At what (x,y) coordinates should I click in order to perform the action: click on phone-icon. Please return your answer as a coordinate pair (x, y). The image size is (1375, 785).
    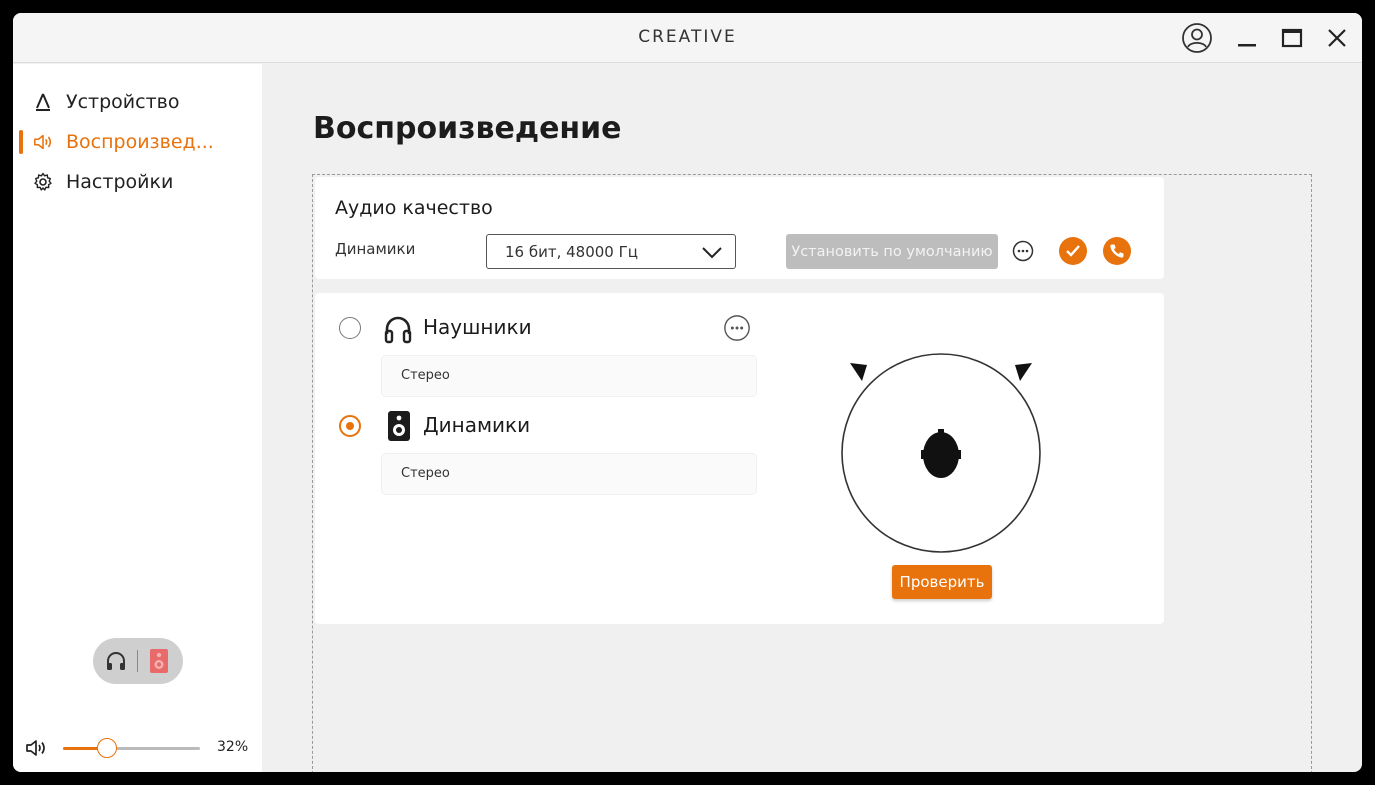
    Looking at the image, I should click on (1117, 251).